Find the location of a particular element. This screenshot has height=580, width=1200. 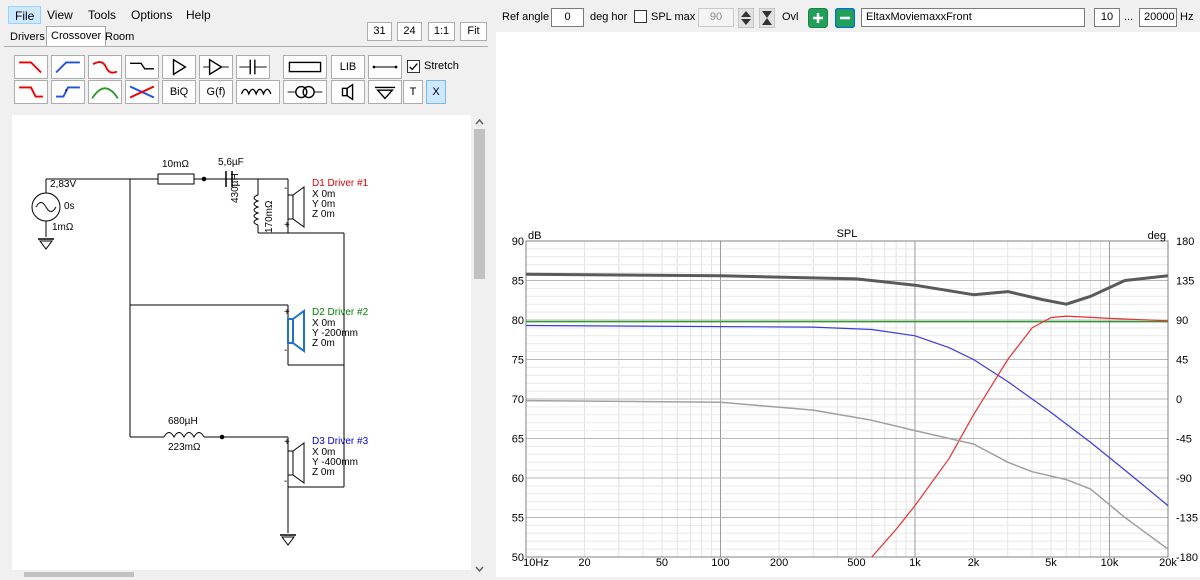

y-axis-label: dB is located at coordinates (534, 236).